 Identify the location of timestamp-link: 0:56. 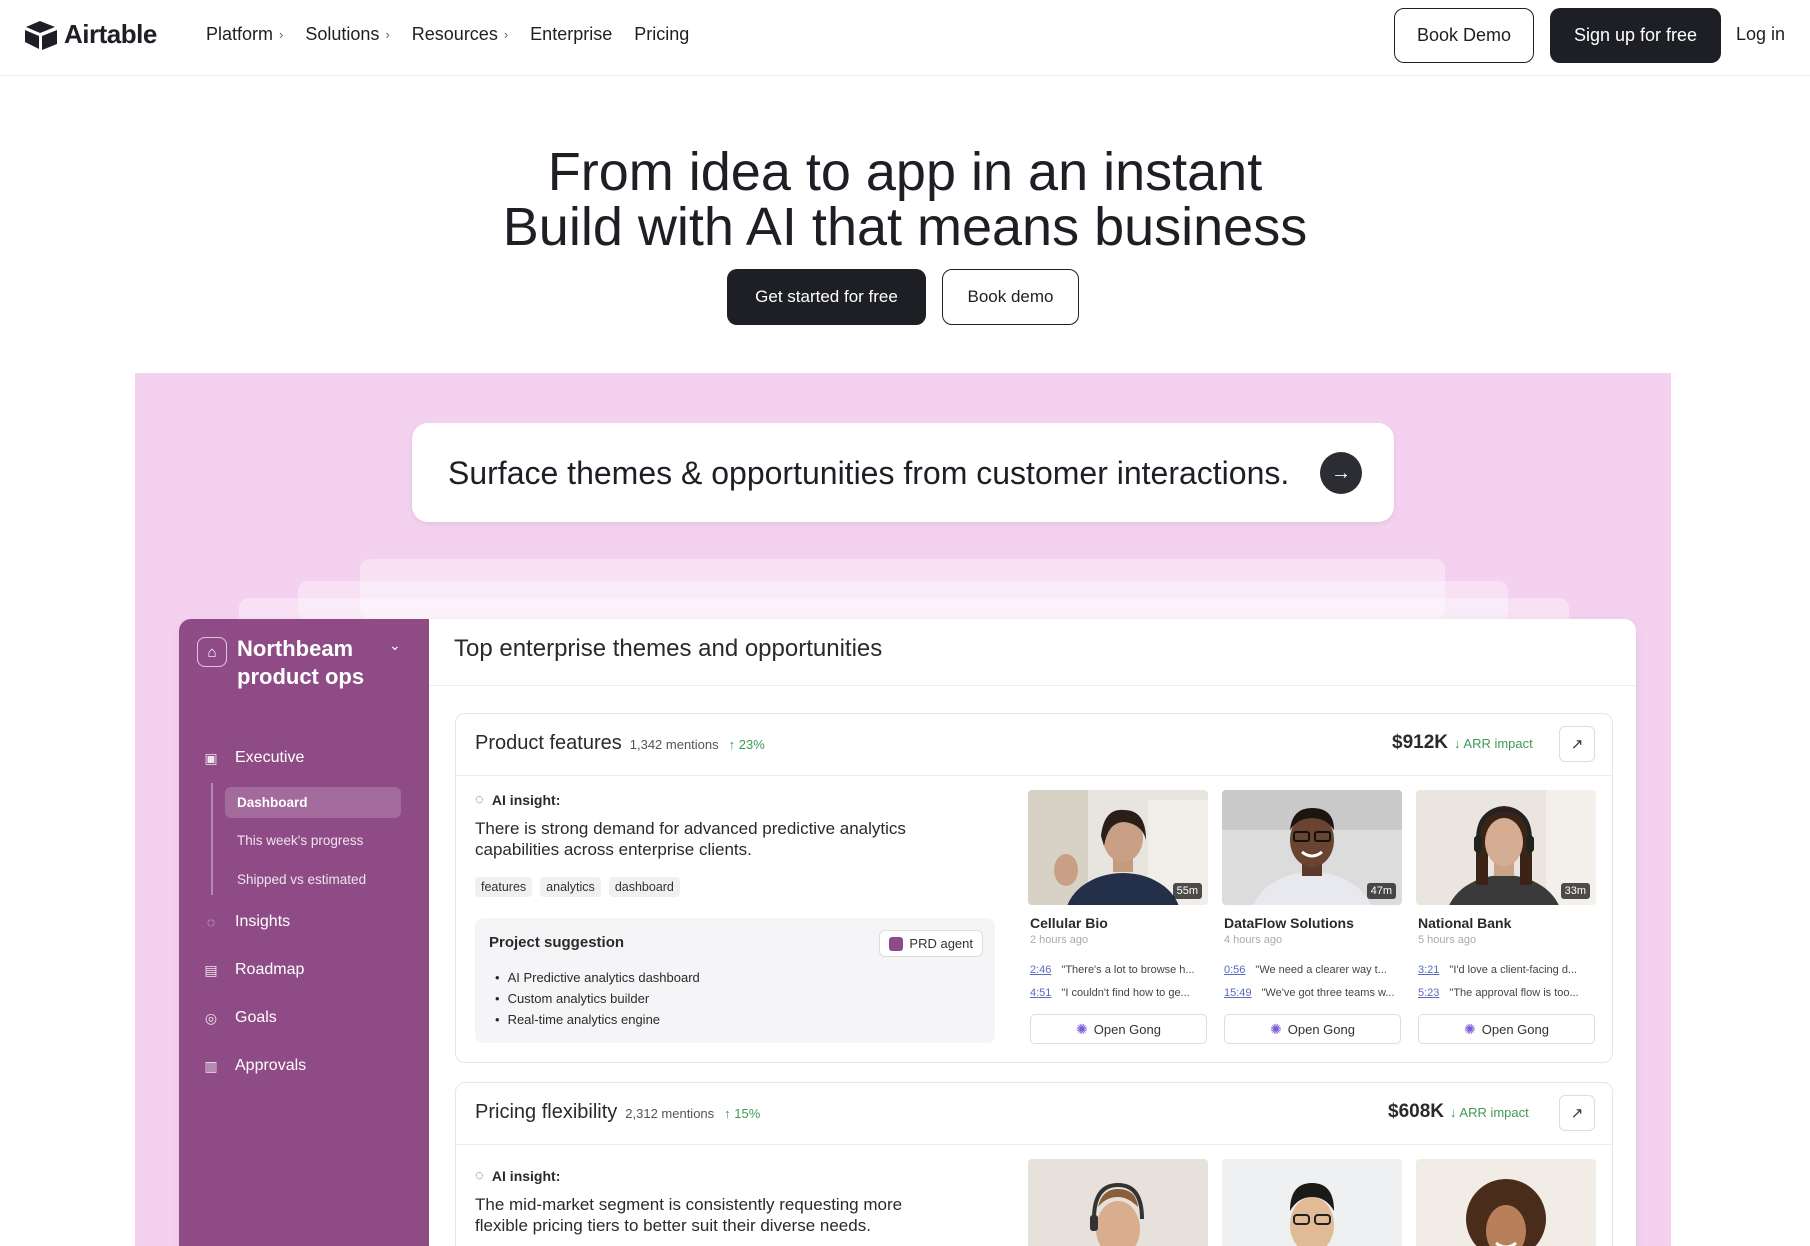
(1234, 970).